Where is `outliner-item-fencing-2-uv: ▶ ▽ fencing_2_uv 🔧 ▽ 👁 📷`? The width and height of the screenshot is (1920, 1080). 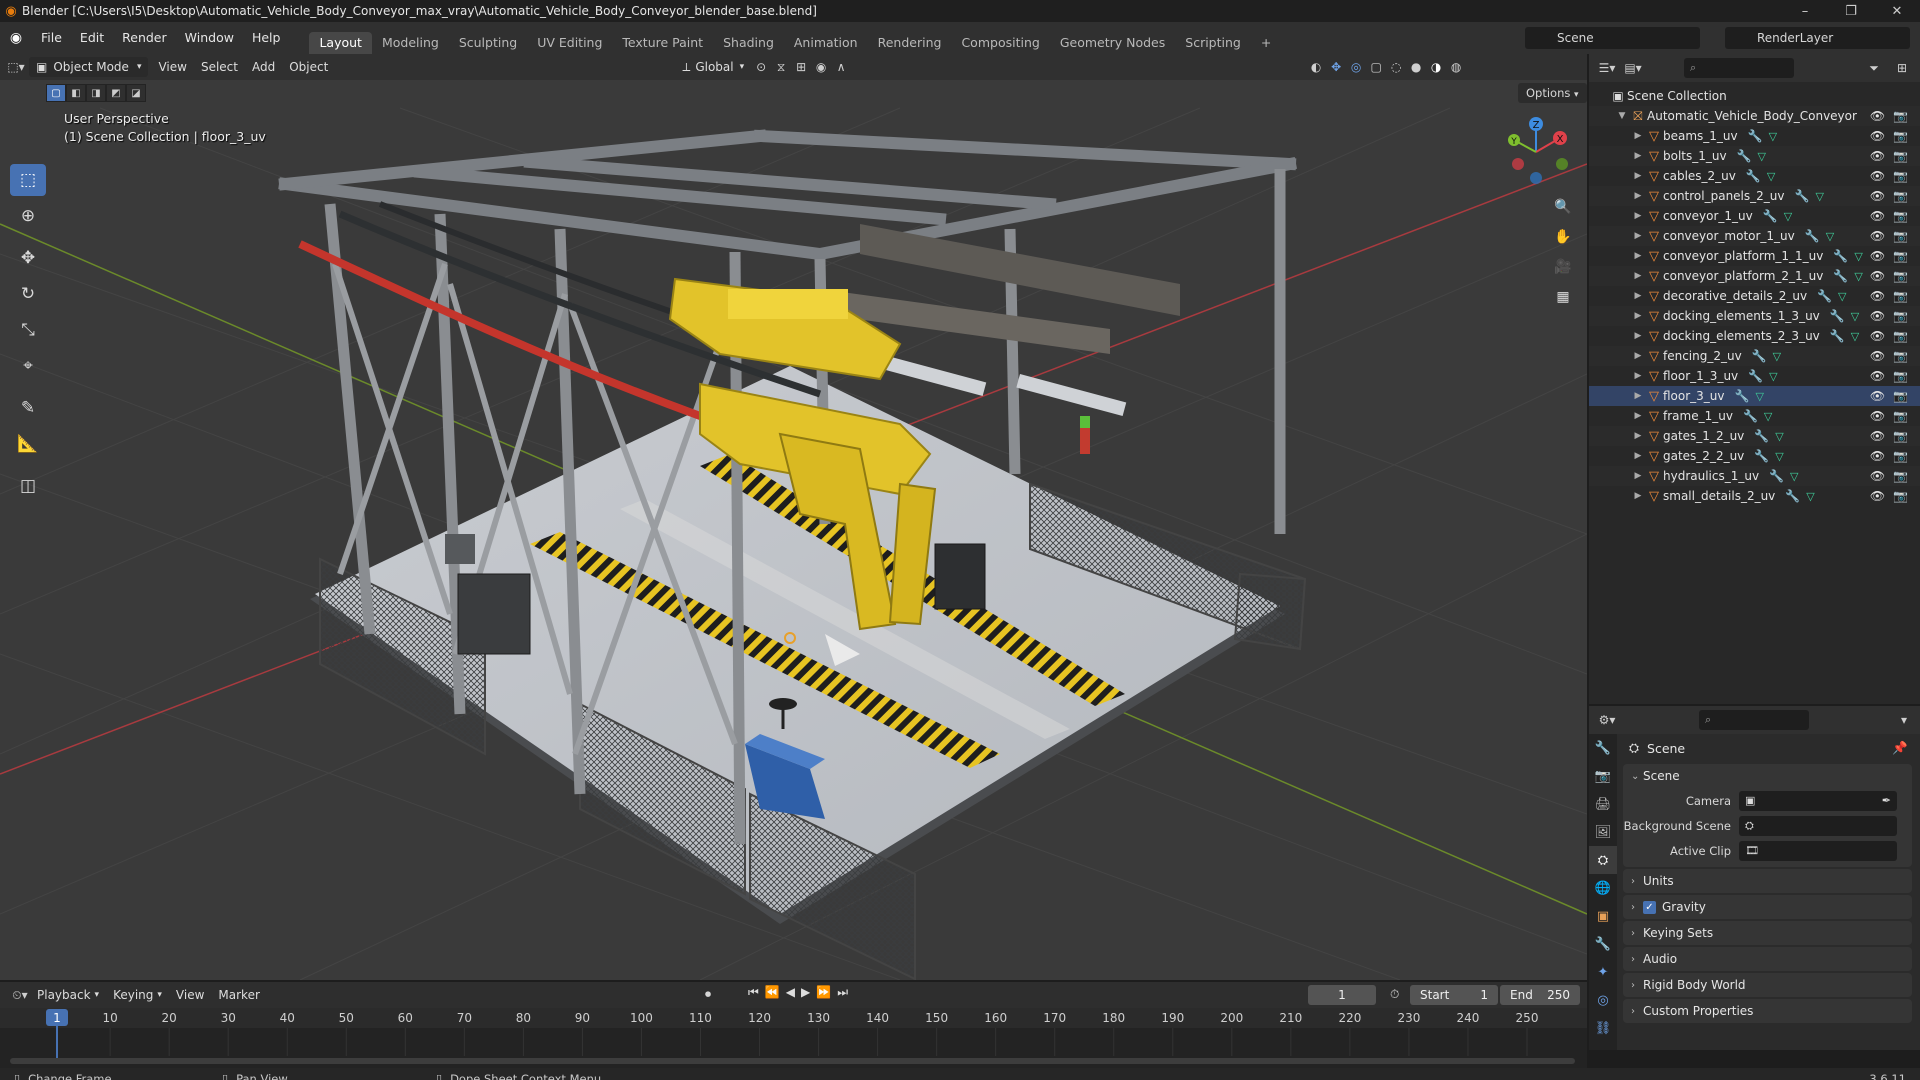
outliner-item-fencing-2-uv: ▶ ▽ fencing_2_uv 🔧 ▽ 👁 📷 is located at coordinates (1754, 356).